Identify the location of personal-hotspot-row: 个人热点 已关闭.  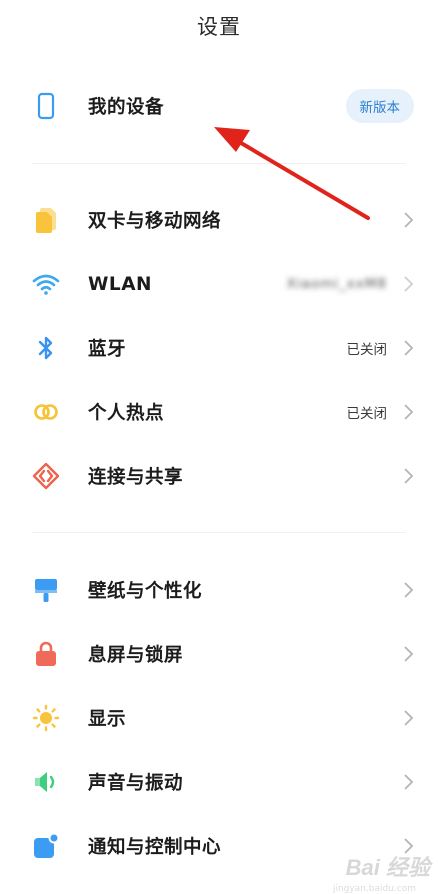
(219, 412).